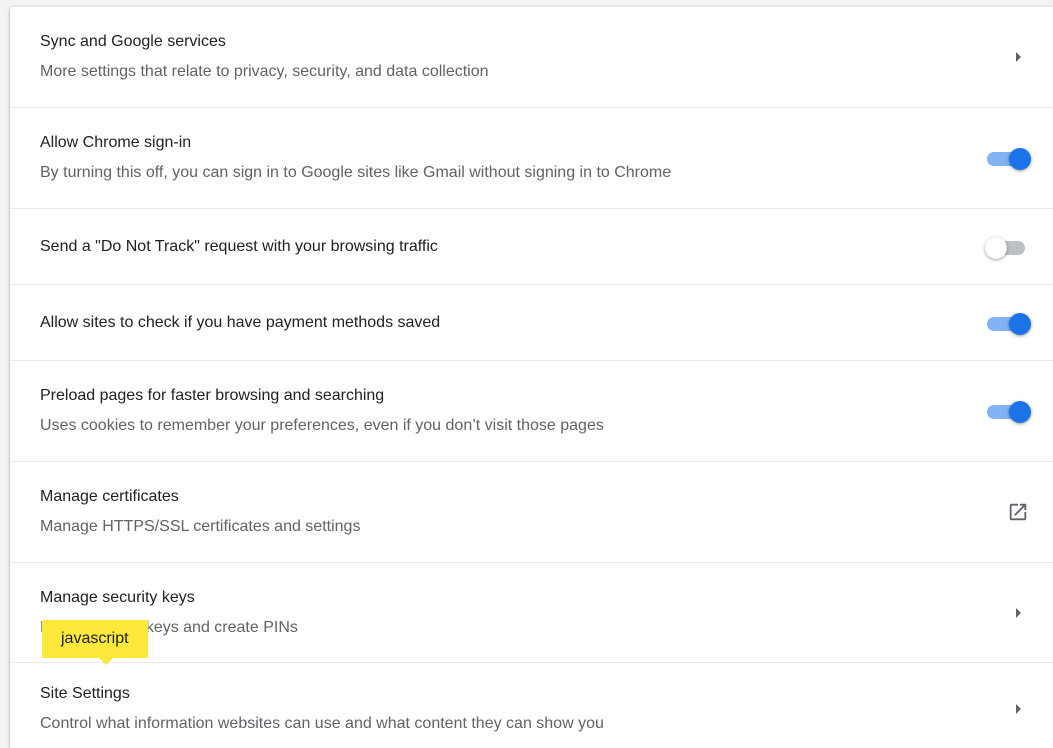  I want to click on do-not-track-toggle, so click(1008, 247).